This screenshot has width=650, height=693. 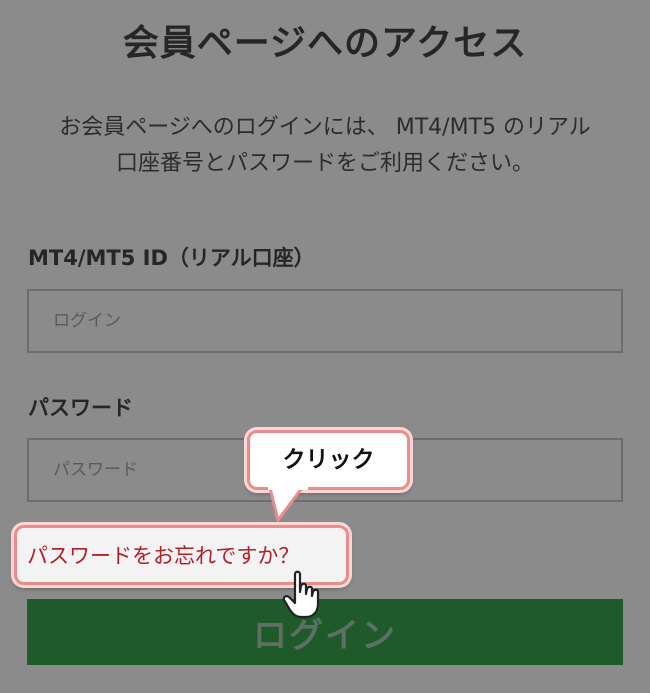 What do you see at coordinates (328, 460) in the screenshot?
I see `click-callout: クリック` at bounding box center [328, 460].